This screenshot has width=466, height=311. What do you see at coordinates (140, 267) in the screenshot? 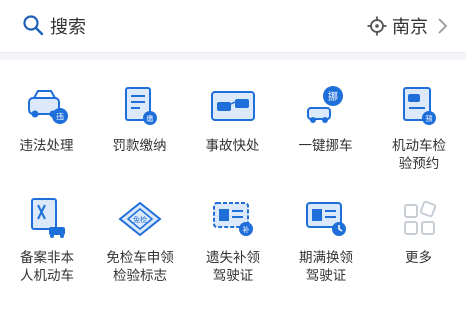
I see `service-label: 免检车申领检验标志` at bounding box center [140, 267].